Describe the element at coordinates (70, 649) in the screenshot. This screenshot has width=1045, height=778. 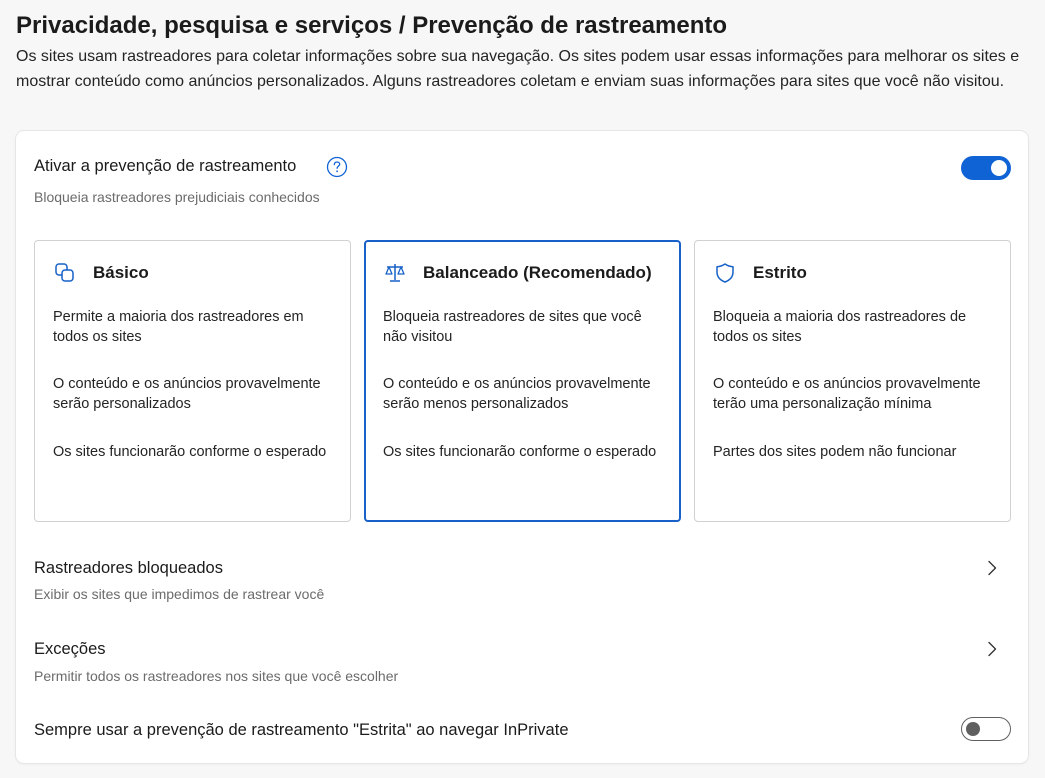
I see `exceptions-title: Exceções` at that location.